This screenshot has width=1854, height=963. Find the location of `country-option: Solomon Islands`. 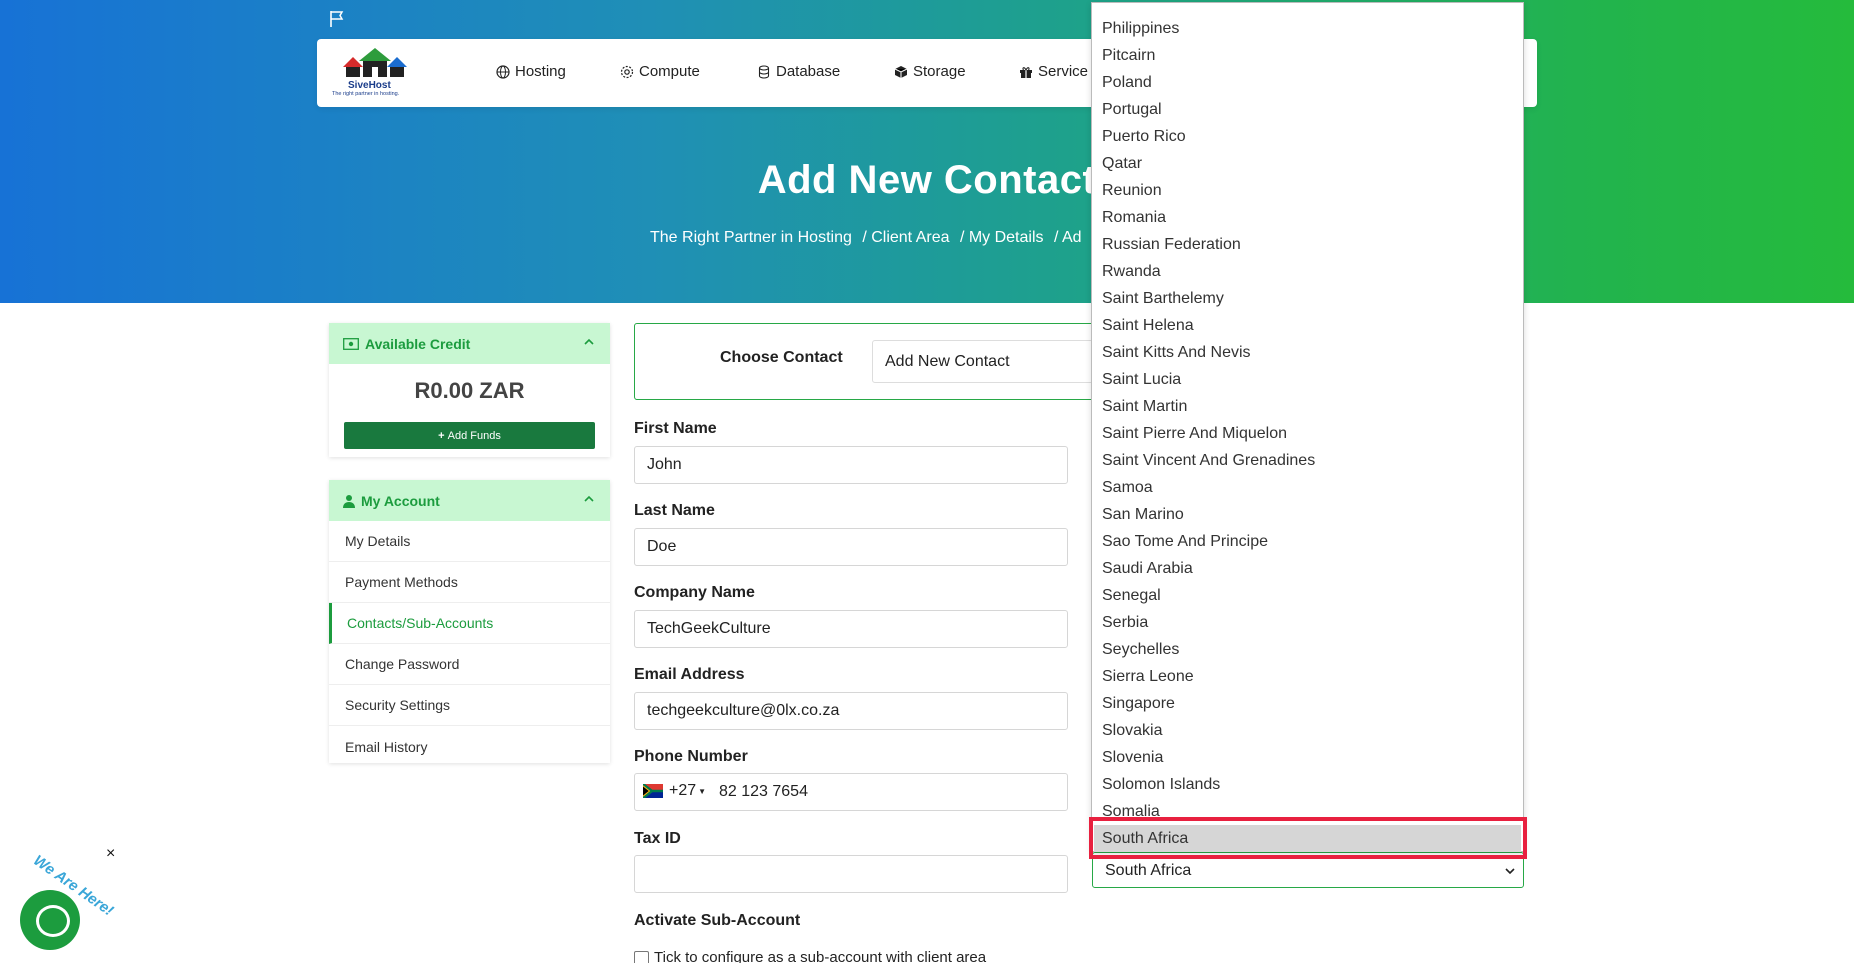

country-option: Solomon Islands is located at coordinates (1161, 785).